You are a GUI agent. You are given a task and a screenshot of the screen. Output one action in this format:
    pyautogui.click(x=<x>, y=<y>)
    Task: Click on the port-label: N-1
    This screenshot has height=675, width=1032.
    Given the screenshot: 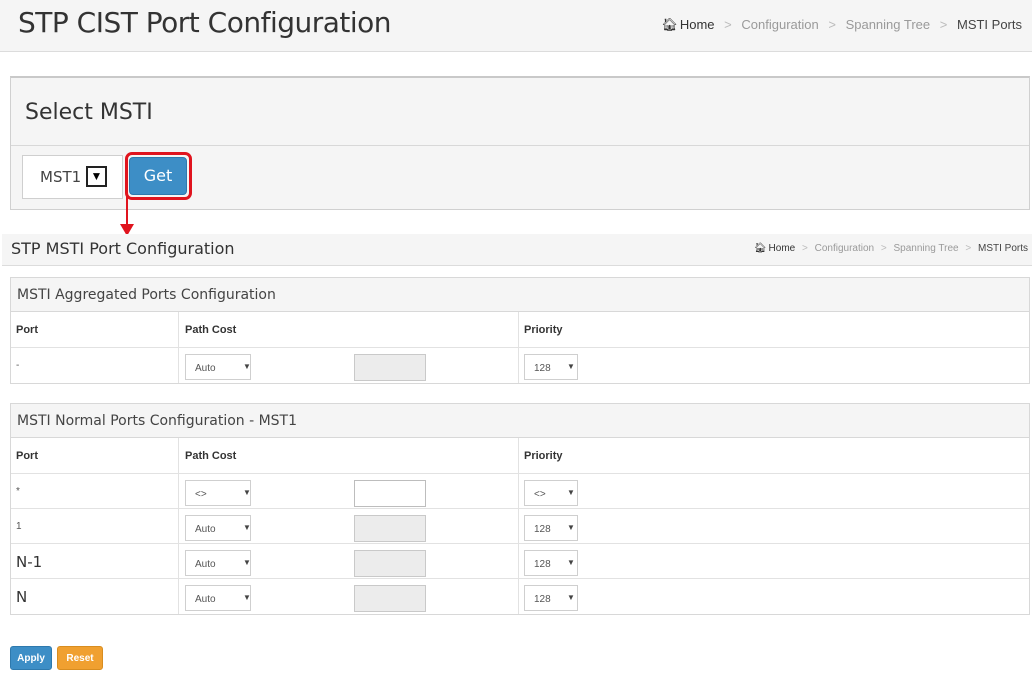 What is the action you would take?
    pyautogui.click(x=29, y=562)
    